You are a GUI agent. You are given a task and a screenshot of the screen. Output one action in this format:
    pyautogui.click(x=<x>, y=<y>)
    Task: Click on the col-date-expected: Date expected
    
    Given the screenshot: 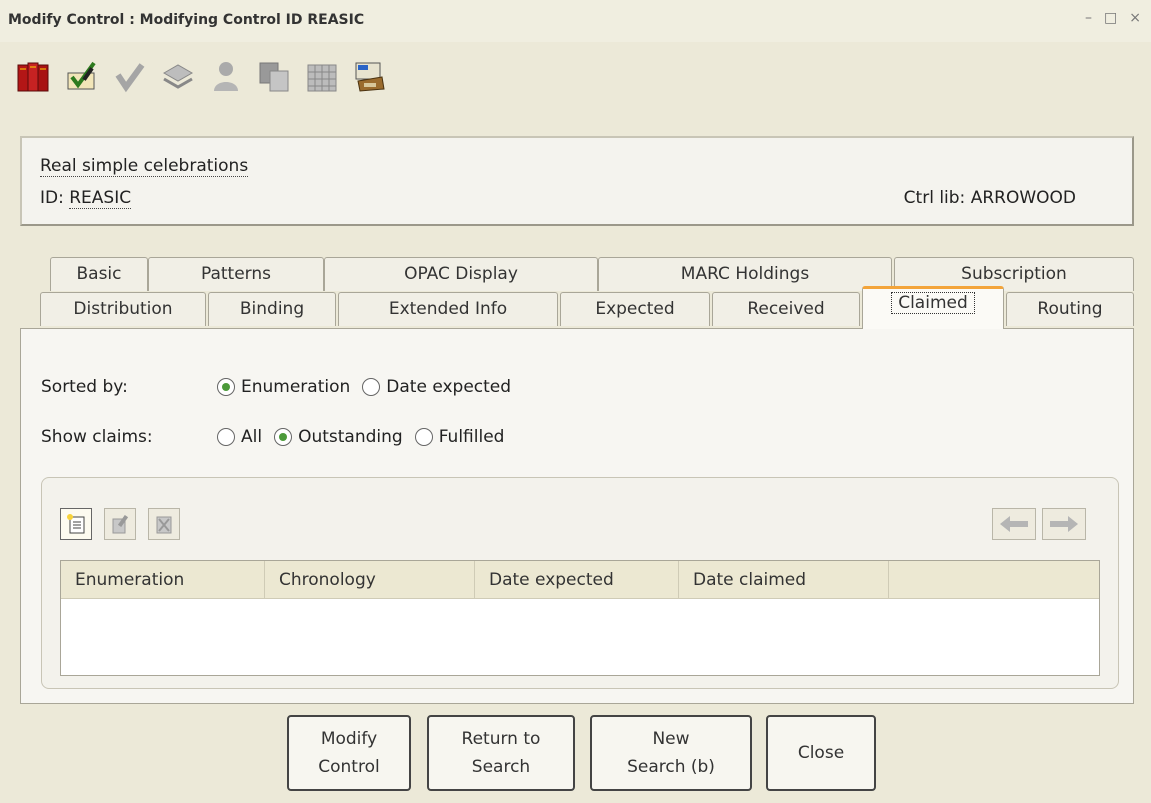 What is the action you would take?
    pyautogui.click(x=577, y=579)
    